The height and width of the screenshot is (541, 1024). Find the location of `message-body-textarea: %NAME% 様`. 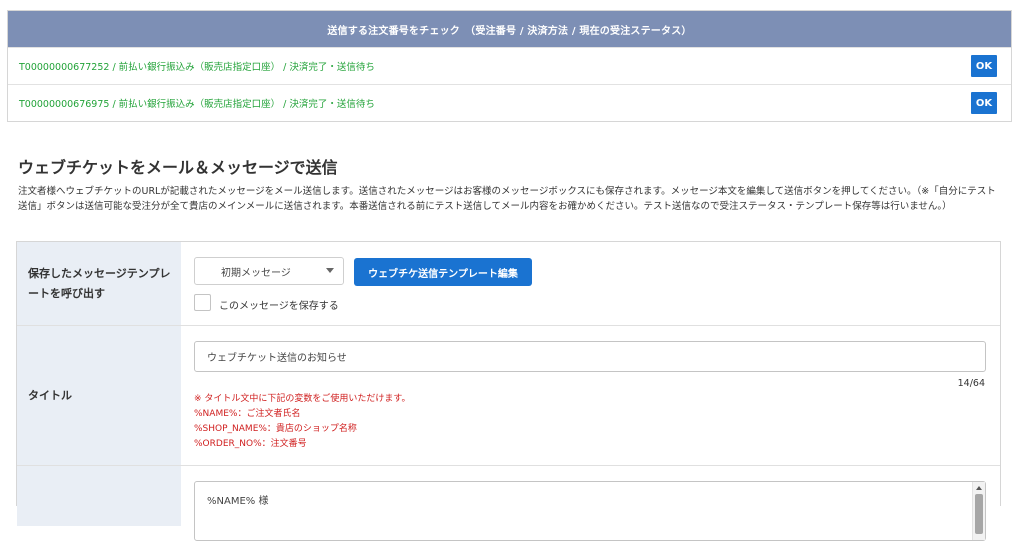

message-body-textarea: %NAME% 様 is located at coordinates (590, 511).